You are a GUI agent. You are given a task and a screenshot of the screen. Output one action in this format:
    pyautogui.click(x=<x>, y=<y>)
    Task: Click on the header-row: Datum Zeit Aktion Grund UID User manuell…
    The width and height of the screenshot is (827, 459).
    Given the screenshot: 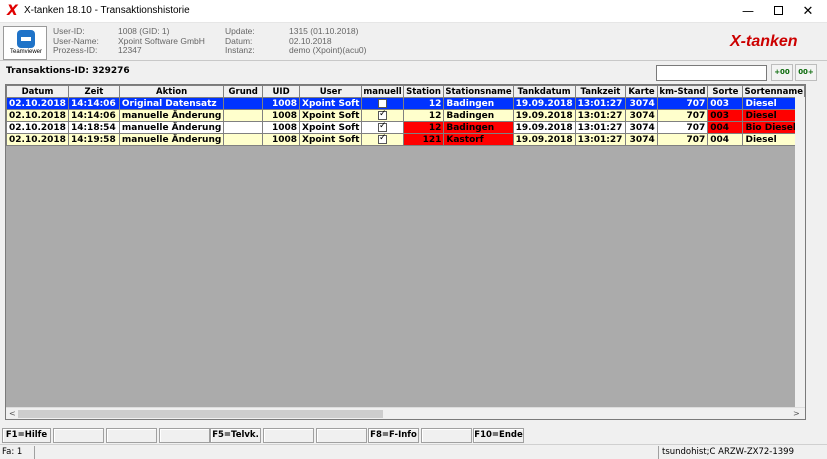 What is the action you would take?
    pyautogui.click(x=405, y=91)
    